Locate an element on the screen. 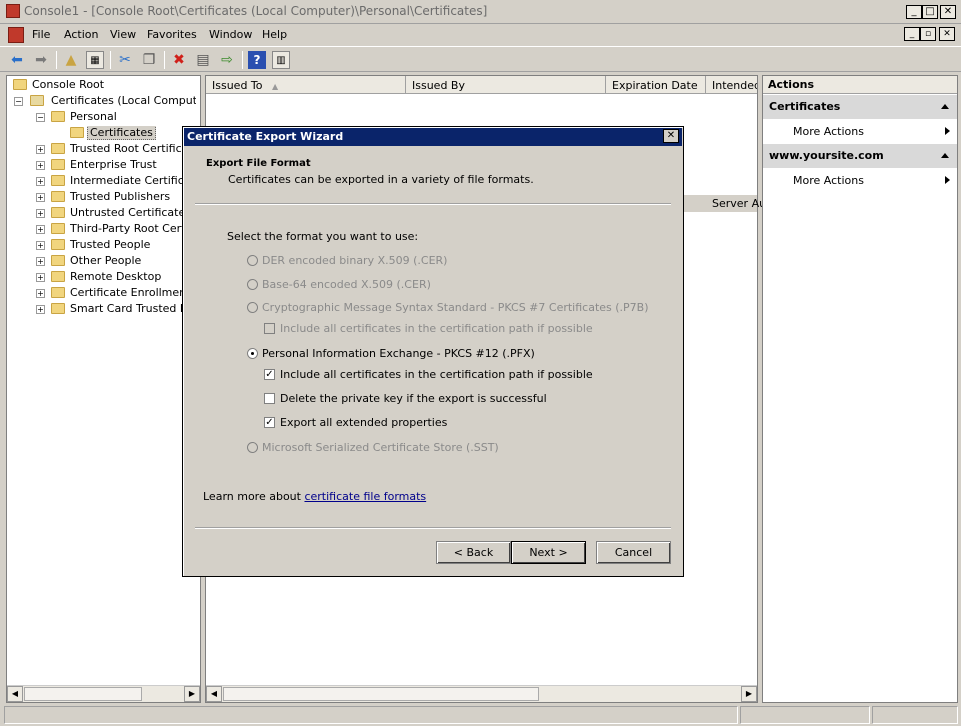 This screenshot has height=726, width=961. tree-item-trusted-root: + Trusted Root Certification Authorities is located at coordinates (104, 150).